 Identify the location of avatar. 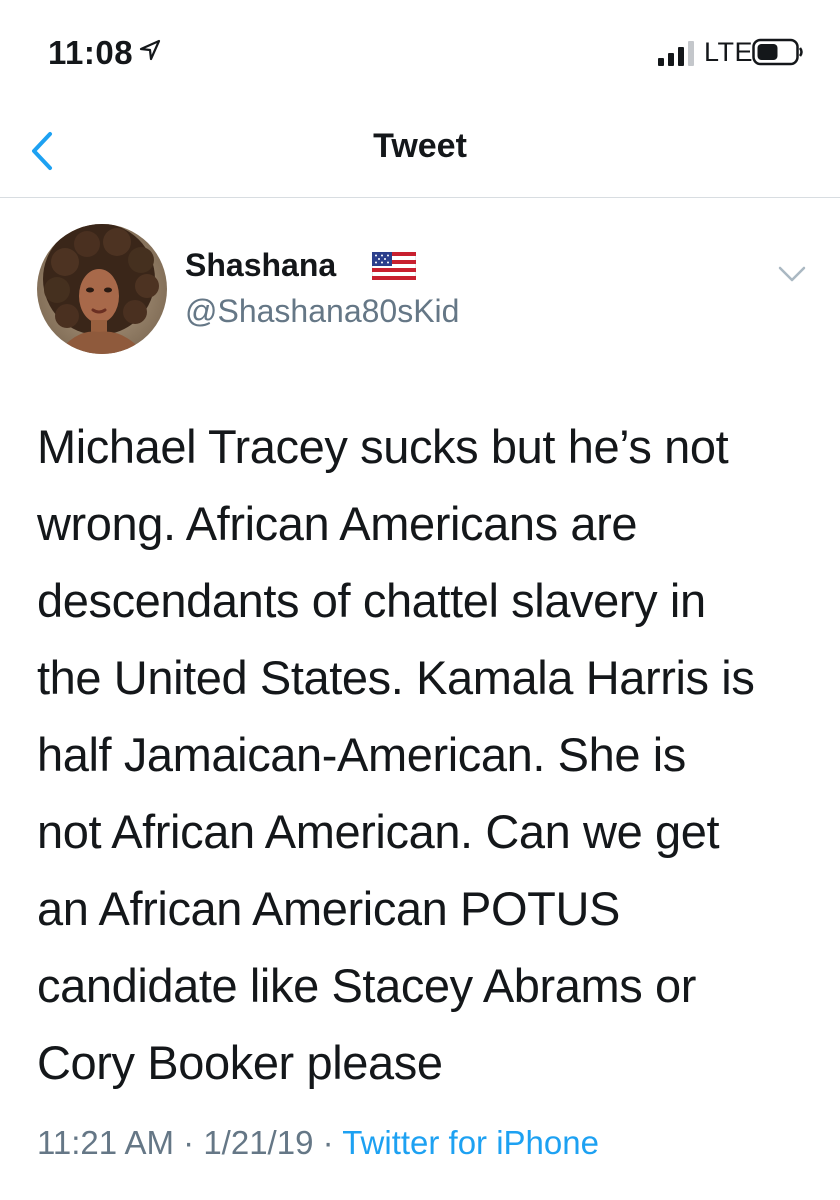
(102, 289).